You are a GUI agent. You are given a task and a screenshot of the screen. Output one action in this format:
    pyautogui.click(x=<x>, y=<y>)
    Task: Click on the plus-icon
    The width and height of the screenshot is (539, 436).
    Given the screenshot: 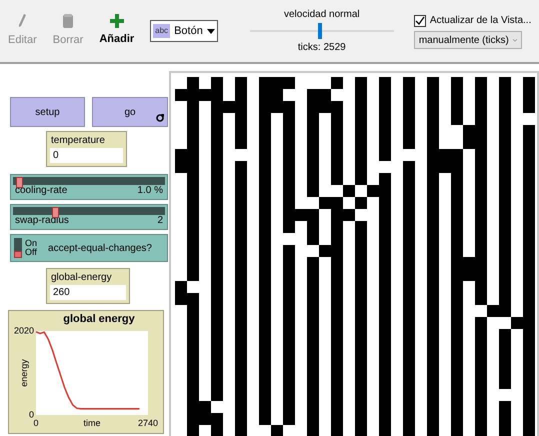 What is the action you would take?
    pyautogui.click(x=117, y=21)
    